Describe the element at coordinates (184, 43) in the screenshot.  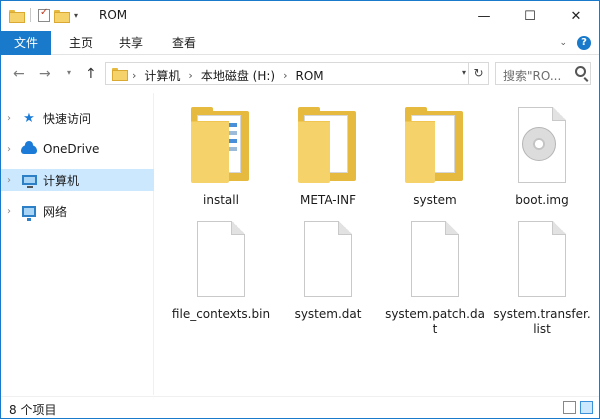
I see `tab-view: 查看` at that location.